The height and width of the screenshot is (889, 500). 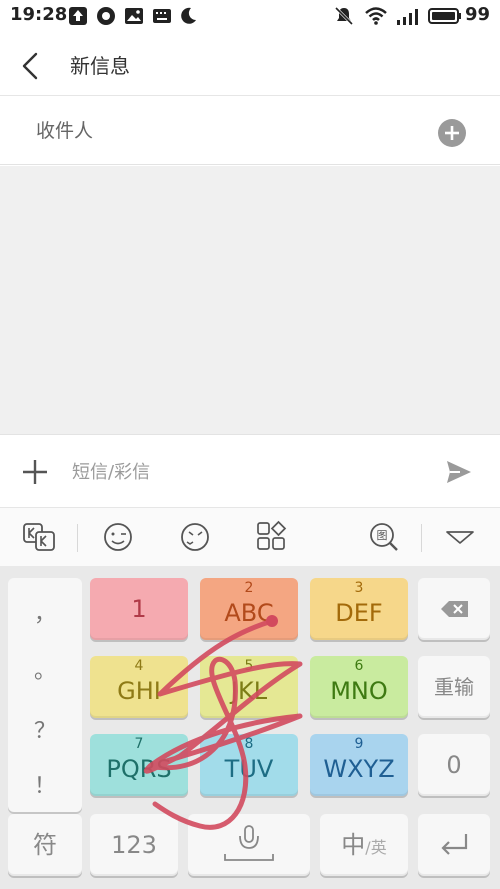 I want to click on wifi-icon, so click(x=376, y=16).